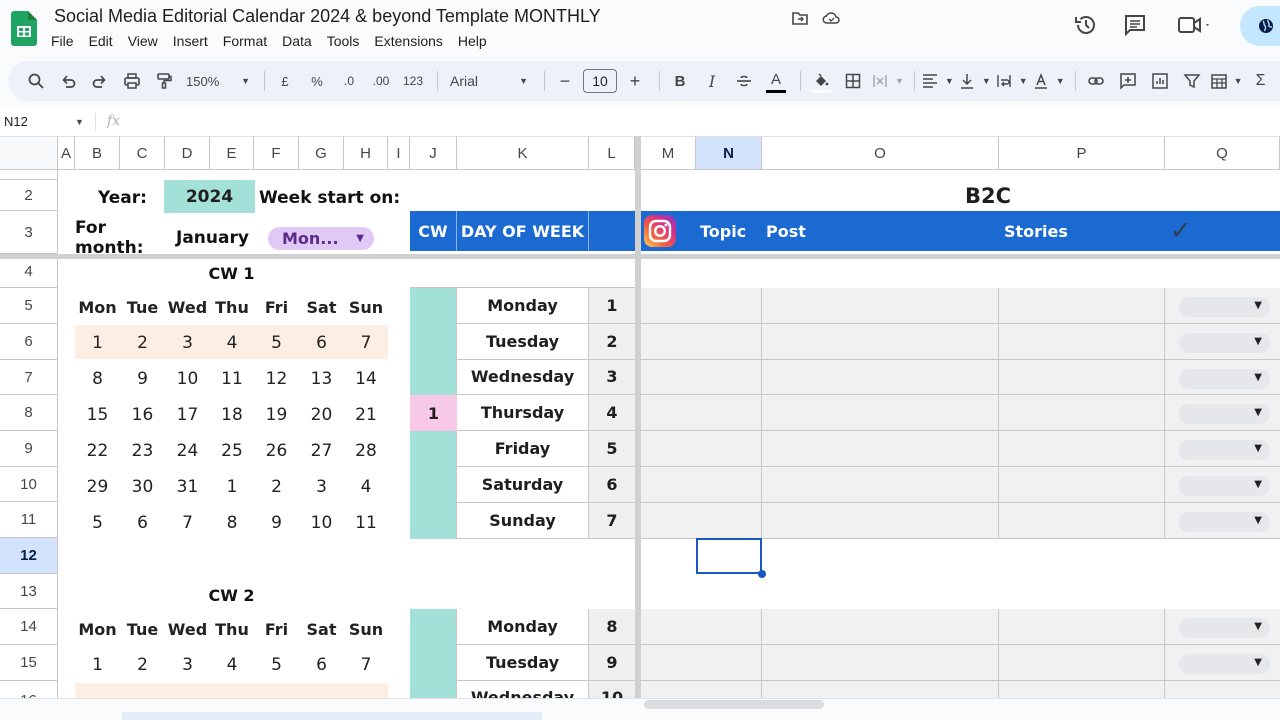 This screenshot has height=720, width=1280. I want to click on column-header-l: L, so click(612, 153).